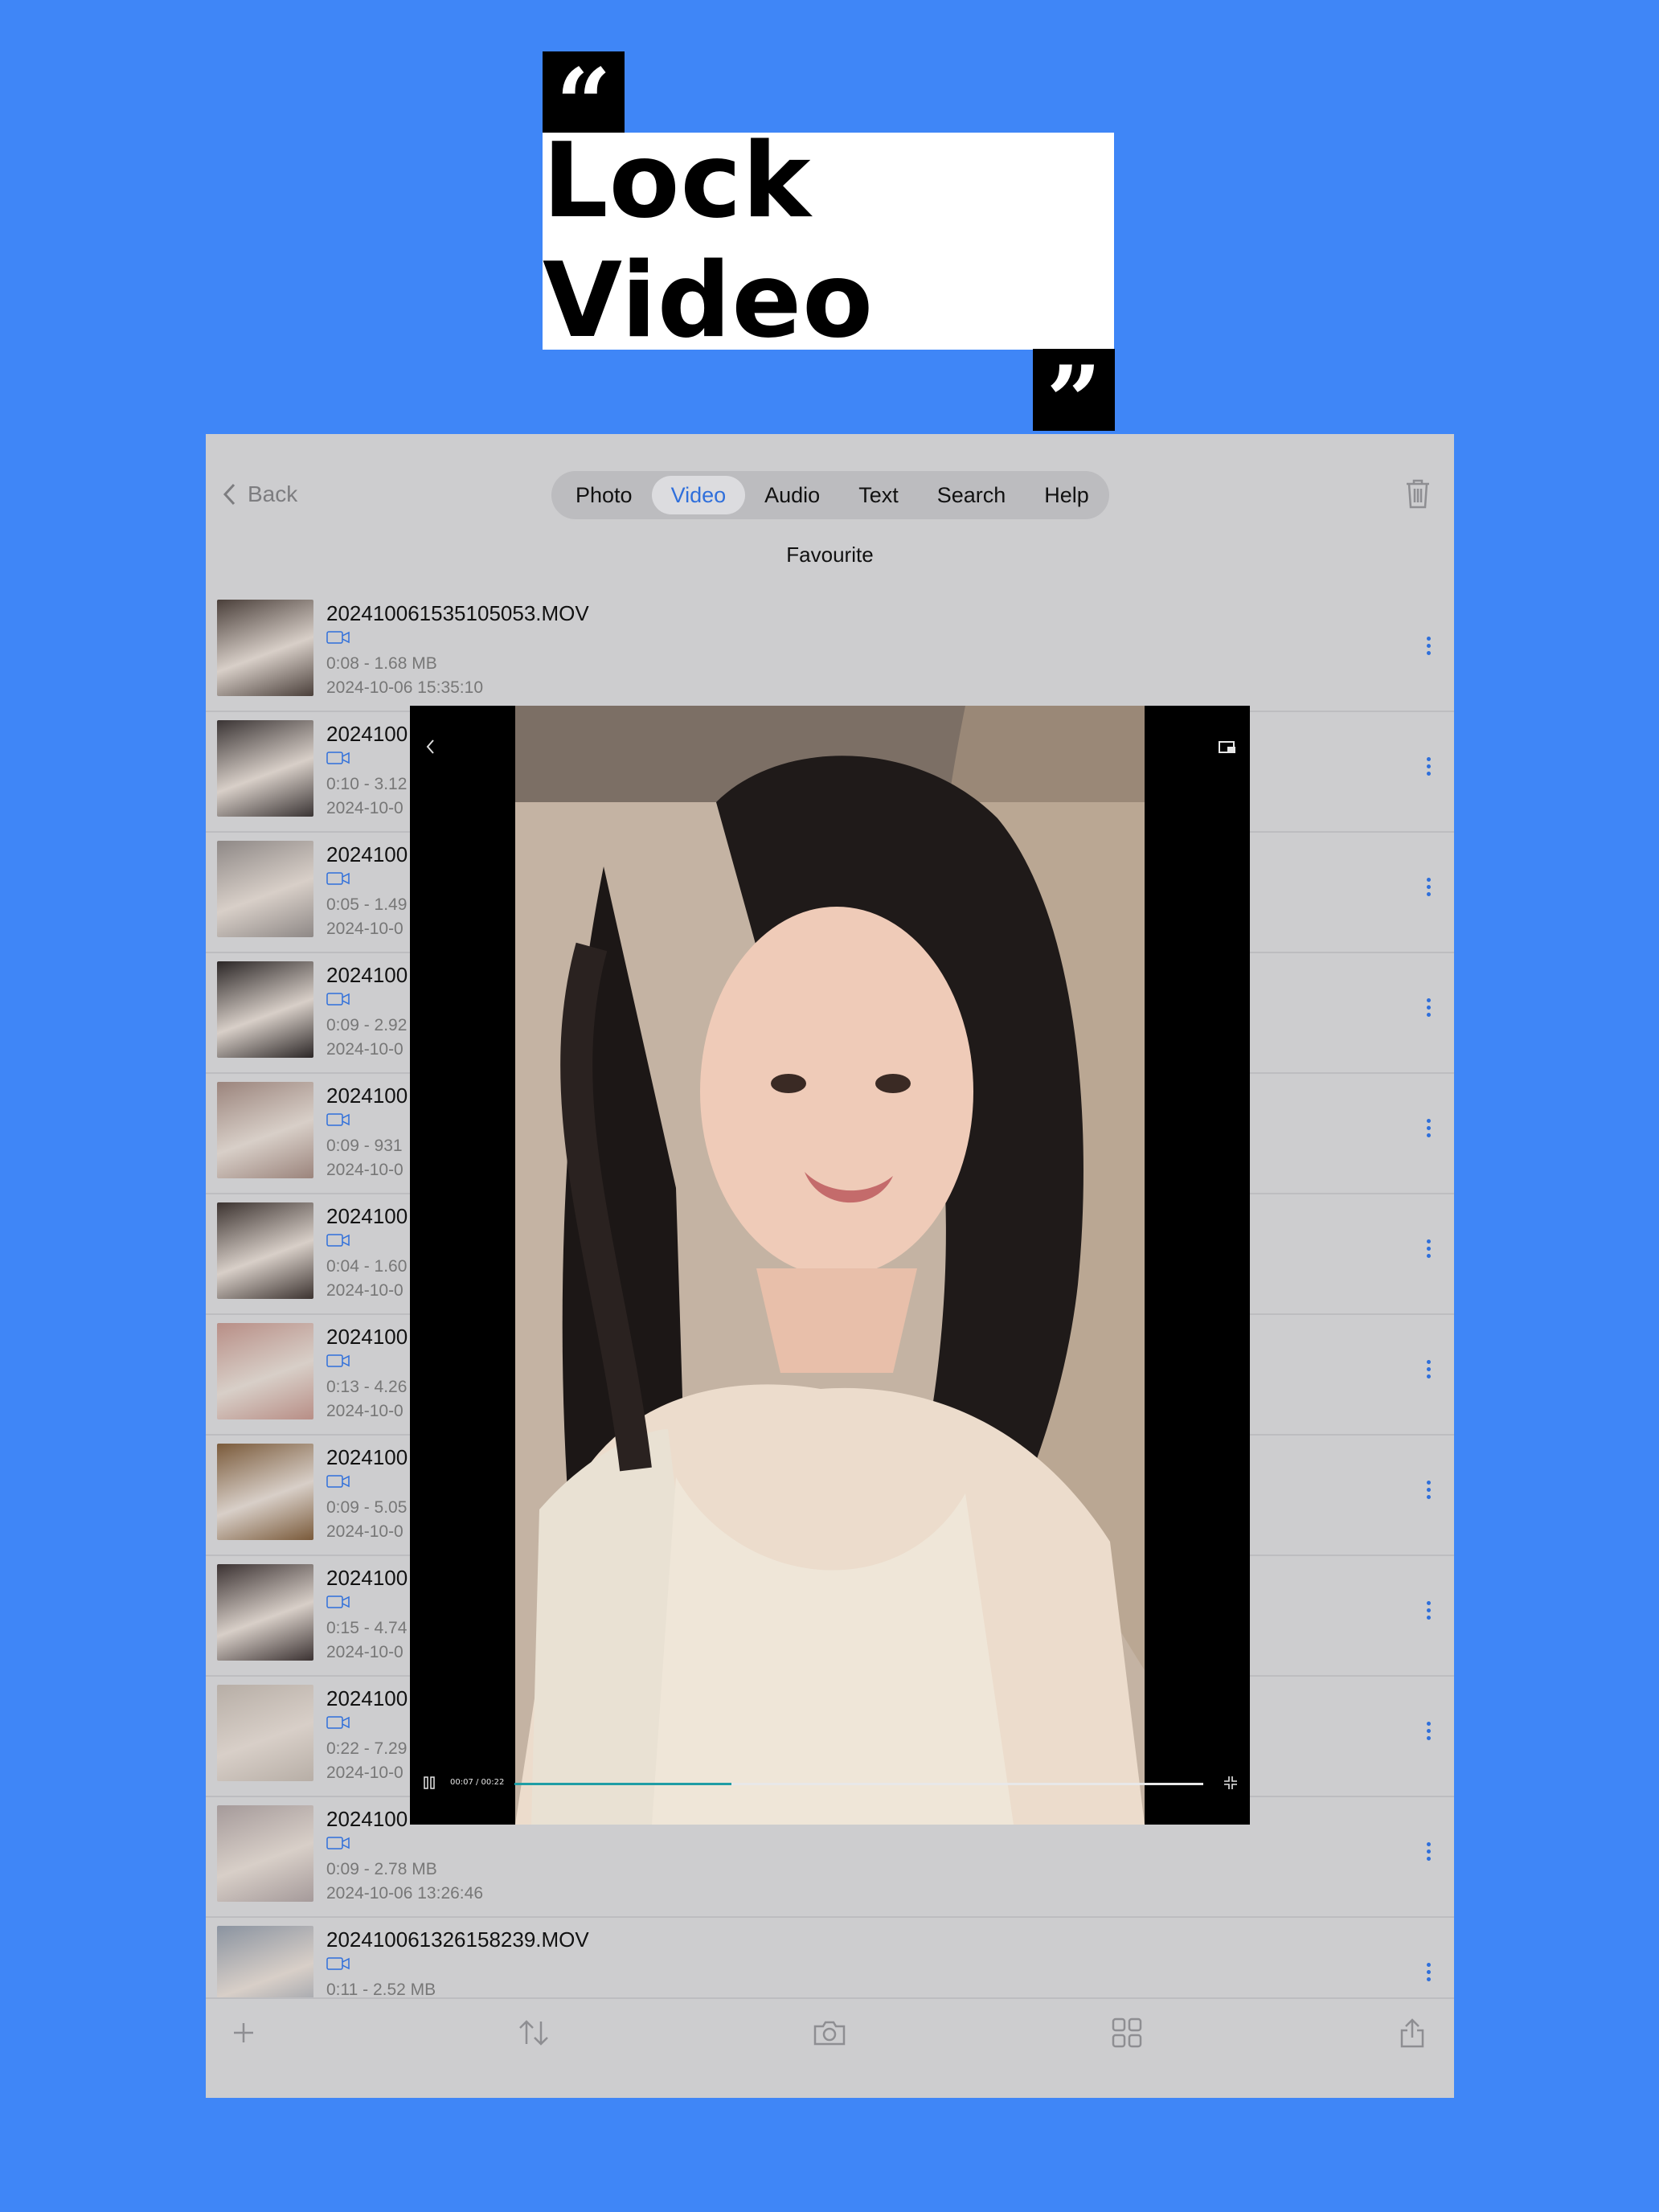 This screenshot has height=2212, width=1659. I want to click on media-type-tabs: Photo Video Audio Text Search Help, so click(830, 495).